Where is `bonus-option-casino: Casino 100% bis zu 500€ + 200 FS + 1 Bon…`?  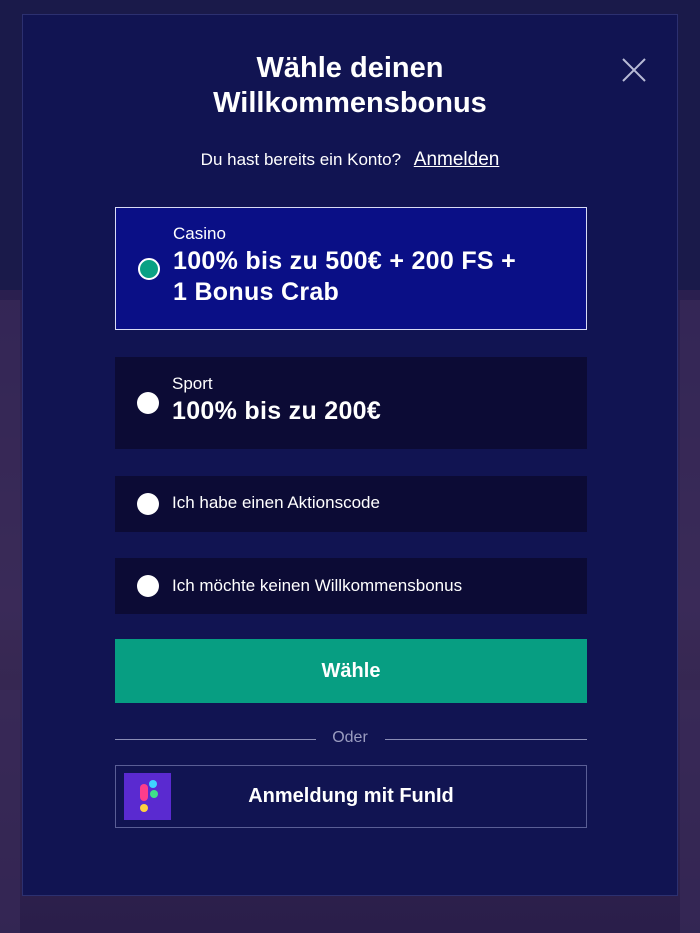
bonus-option-casino: Casino 100% bis zu 500€ + 200 FS + 1 Bon… is located at coordinates (351, 268).